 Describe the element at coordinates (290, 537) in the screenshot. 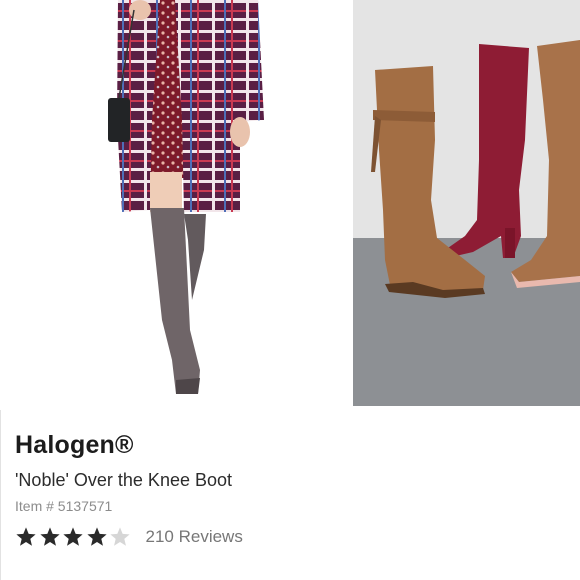

I see `rating-row: 210 Reviews` at that location.